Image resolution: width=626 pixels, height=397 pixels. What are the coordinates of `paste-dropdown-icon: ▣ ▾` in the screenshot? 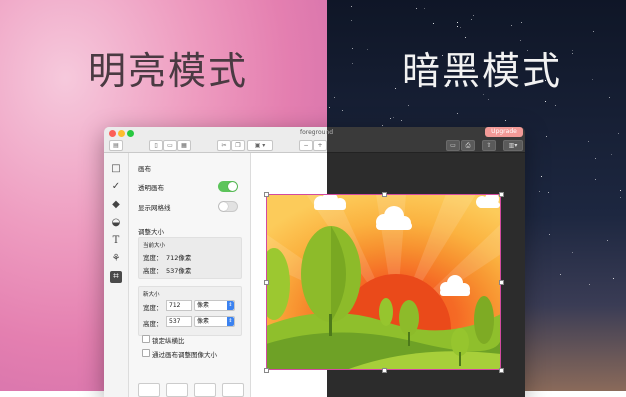 It's located at (260, 145).